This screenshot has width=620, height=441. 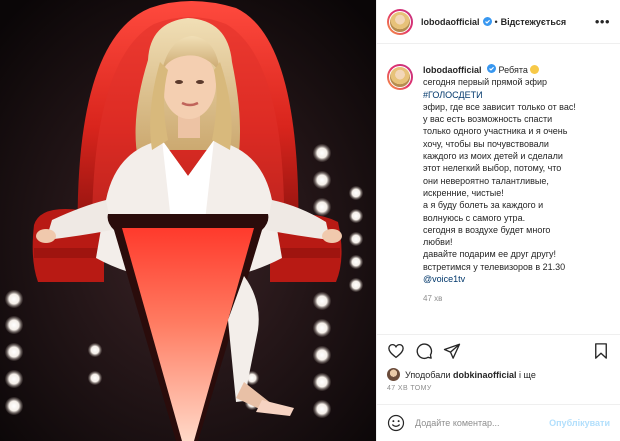 I want to click on caption-text: встретимся у телевизоров в 21.30, so click(x=494, y=266).